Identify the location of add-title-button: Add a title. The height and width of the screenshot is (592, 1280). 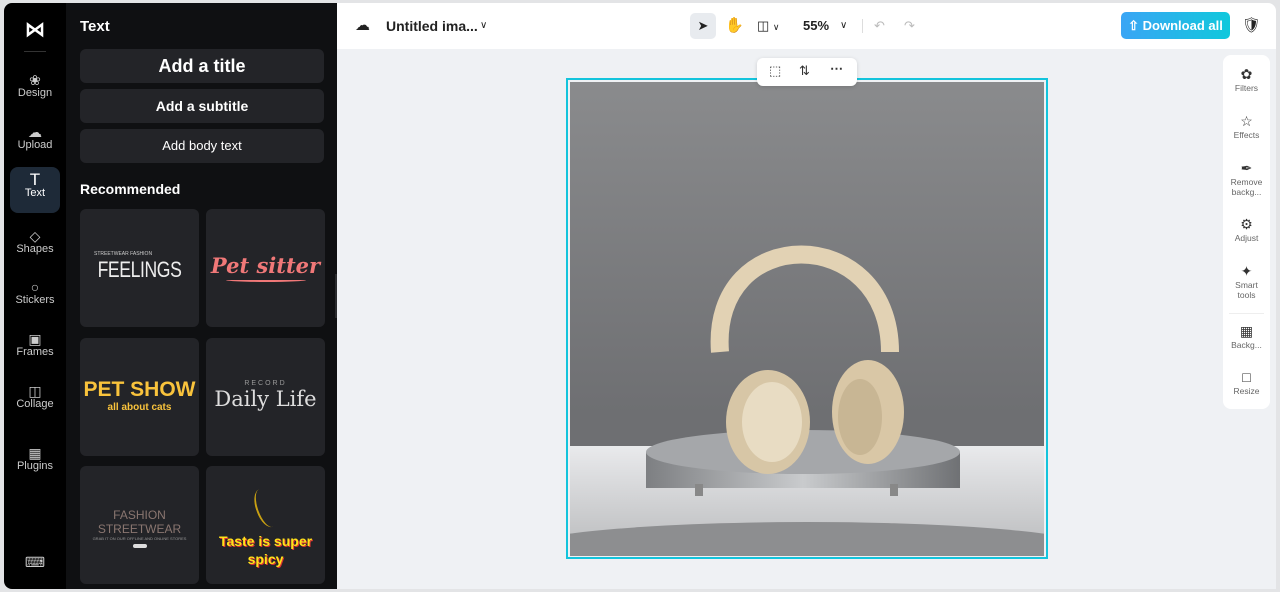
(202, 66).